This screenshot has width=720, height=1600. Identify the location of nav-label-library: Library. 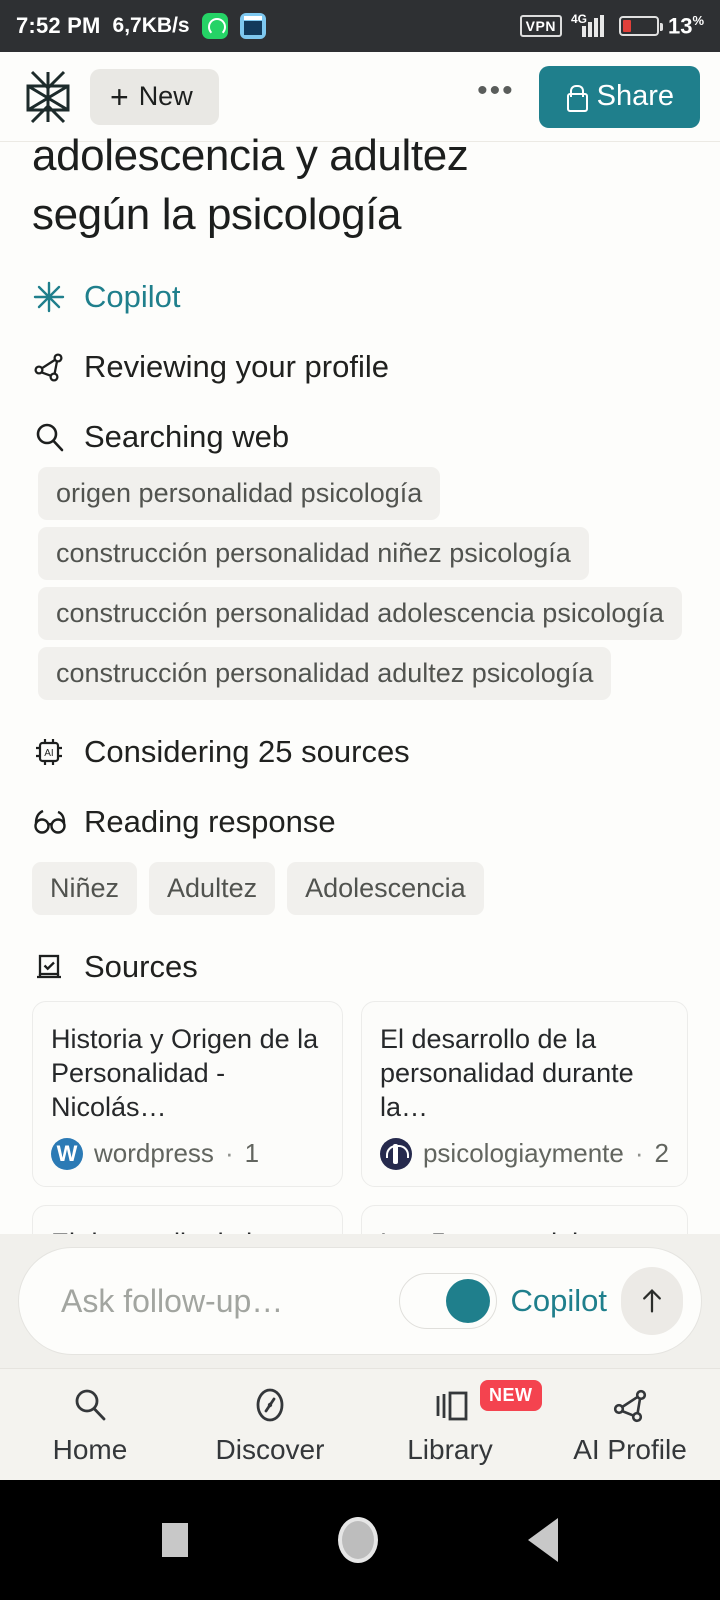
(450, 1449).